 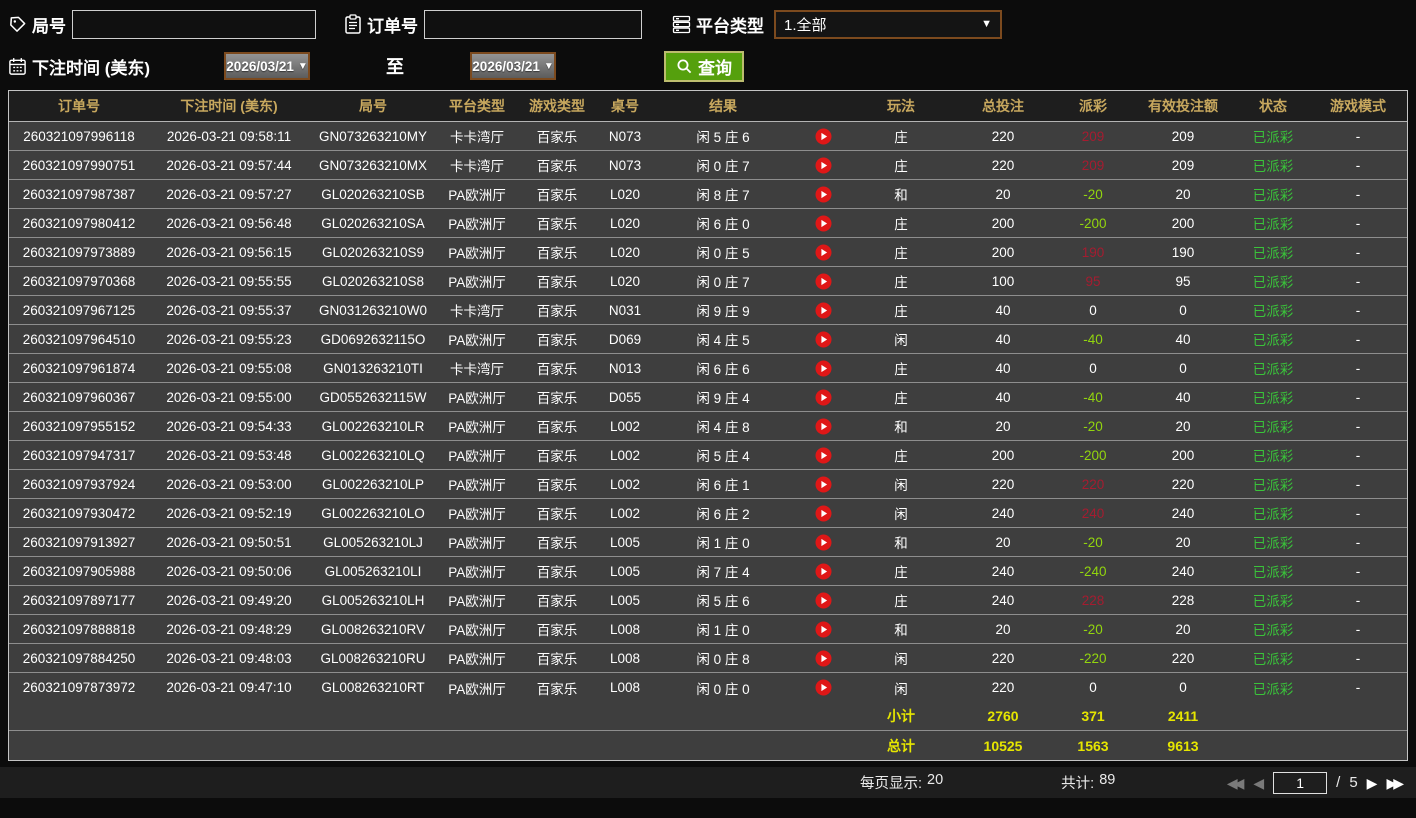 What do you see at coordinates (730, 26) in the screenshot?
I see `platform-type-label: 平台类型` at bounding box center [730, 26].